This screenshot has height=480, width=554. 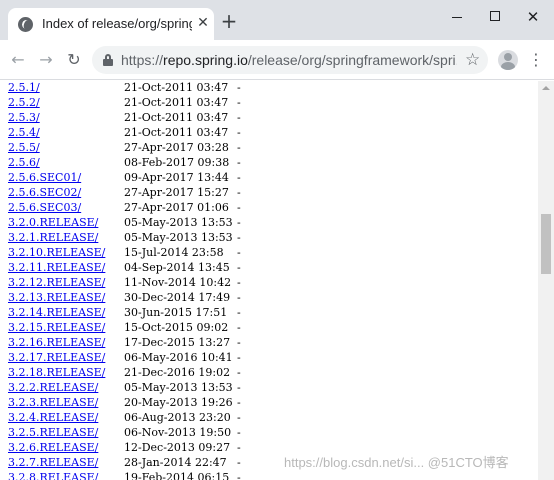 What do you see at coordinates (176, 192) in the screenshot?
I see `modified-date: 27-Apr-2017 15:27` at bounding box center [176, 192].